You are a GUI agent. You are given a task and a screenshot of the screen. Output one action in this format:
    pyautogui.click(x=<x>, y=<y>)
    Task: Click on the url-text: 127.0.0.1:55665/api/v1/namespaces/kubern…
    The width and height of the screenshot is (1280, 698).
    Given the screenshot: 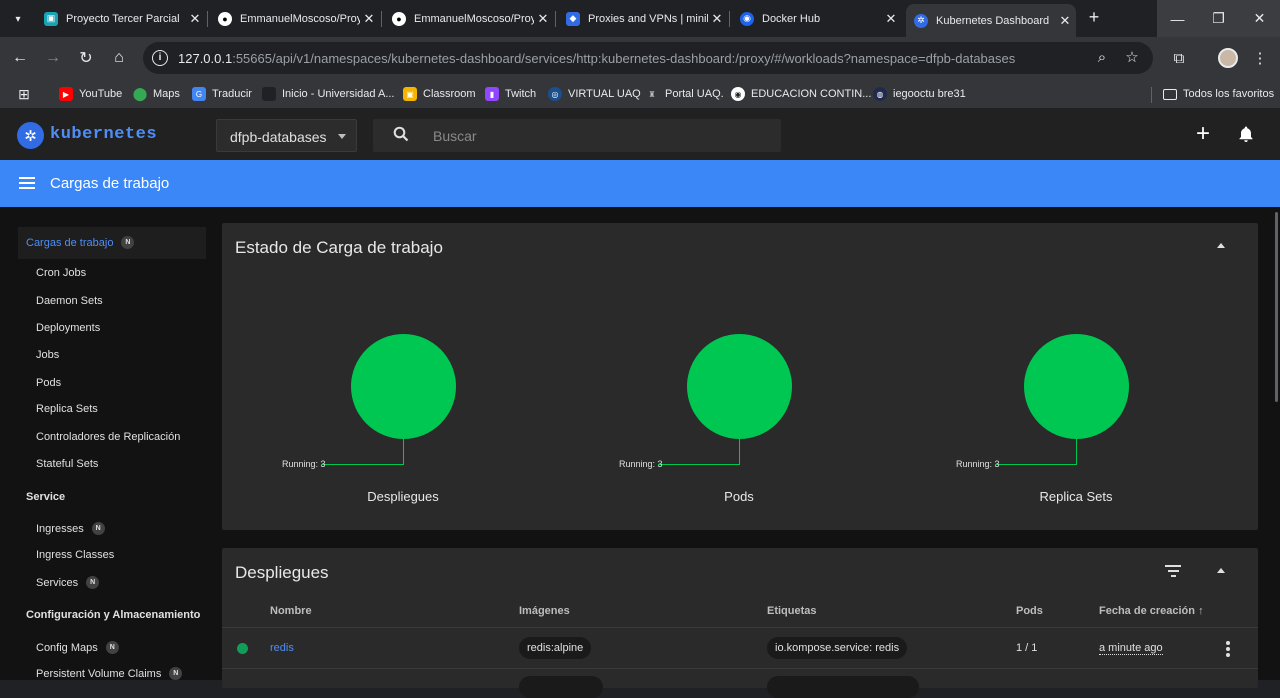 What is the action you would take?
    pyautogui.click(x=596, y=58)
    